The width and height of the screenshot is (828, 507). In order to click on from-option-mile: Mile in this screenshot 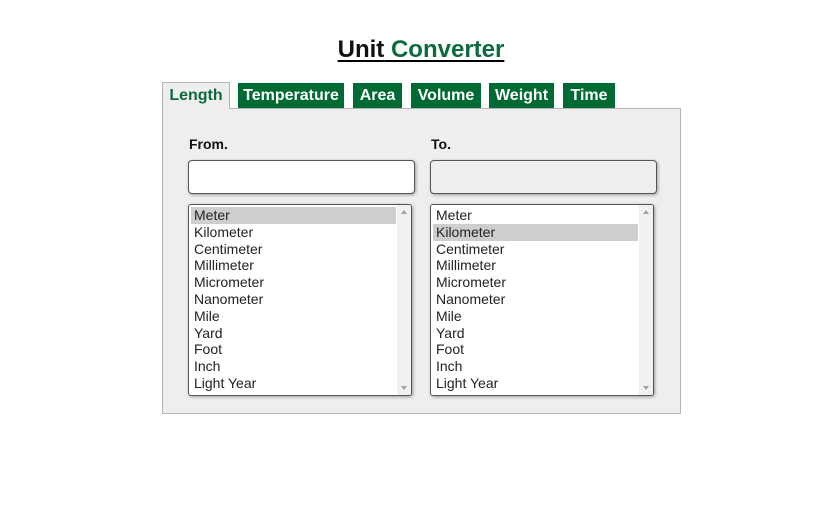, I will do `click(293, 316)`.